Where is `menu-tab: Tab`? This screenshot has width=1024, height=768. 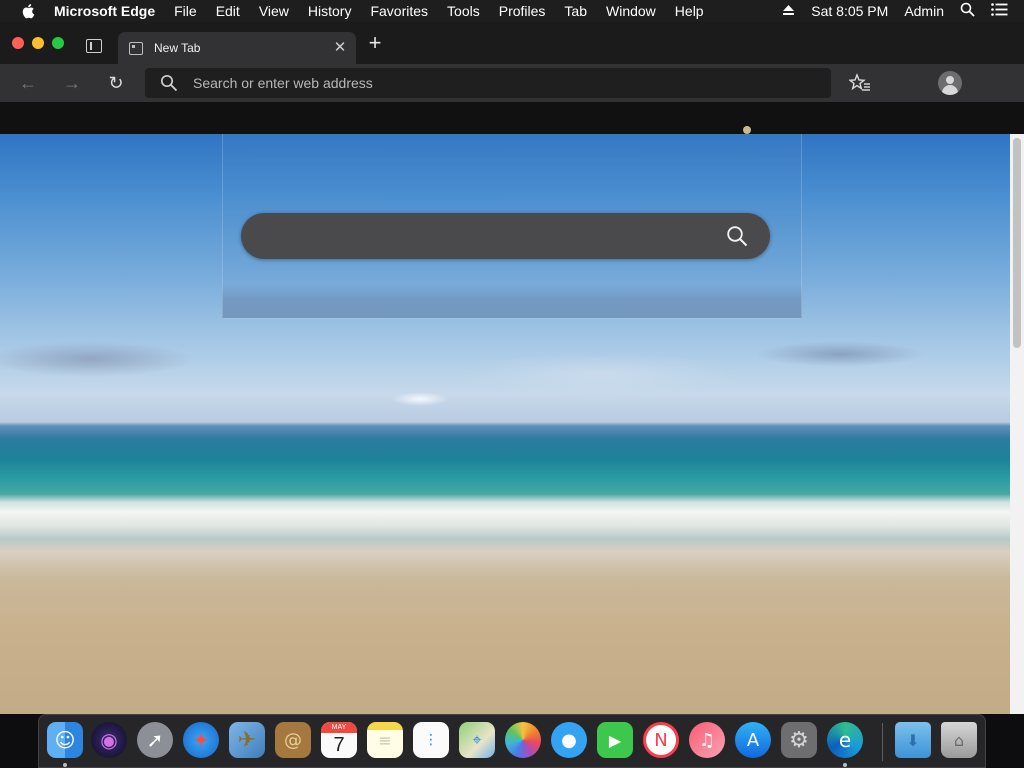
menu-tab: Tab is located at coordinates (575, 11).